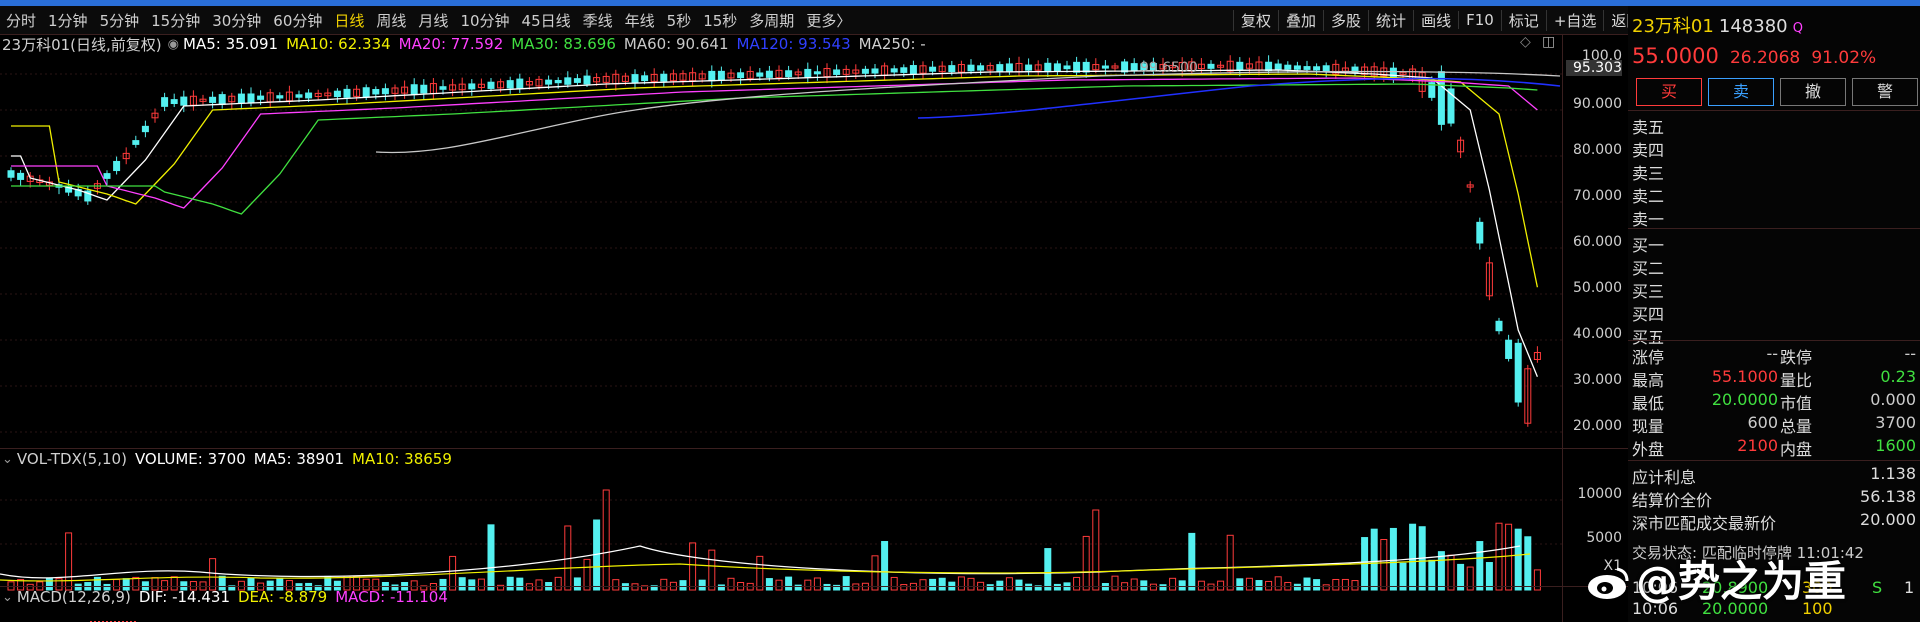 Image resolution: width=1920 pixels, height=622 pixels. What do you see at coordinates (1774, 171) in the screenshot?
I see `sell-level: 卖三` at bounding box center [1774, 171].